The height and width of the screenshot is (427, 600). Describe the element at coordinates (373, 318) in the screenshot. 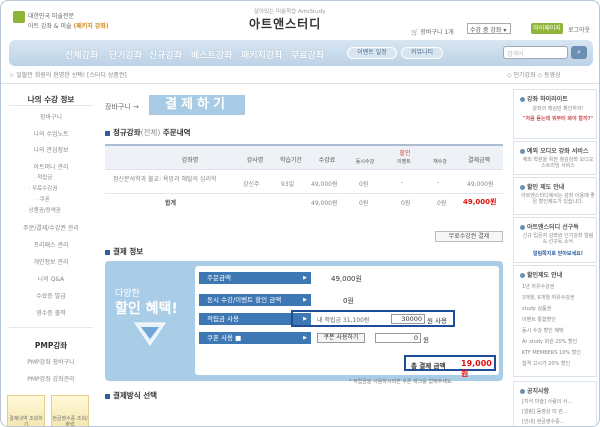

I see `points-highlight` at that location.